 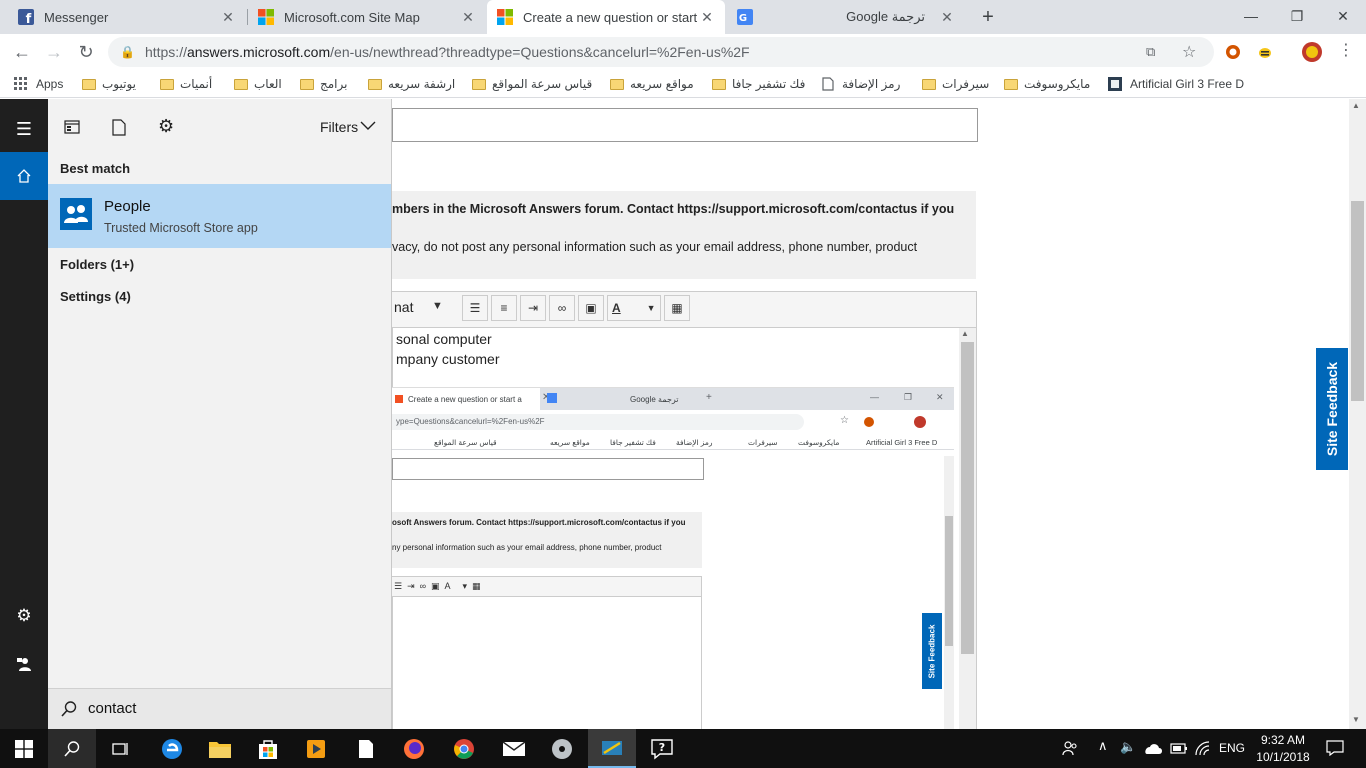 What do you see at coordinates (1283, 740) in the screenshot?
I see `clock-time: 9:32 AM` at bounding box center [1283, 740].